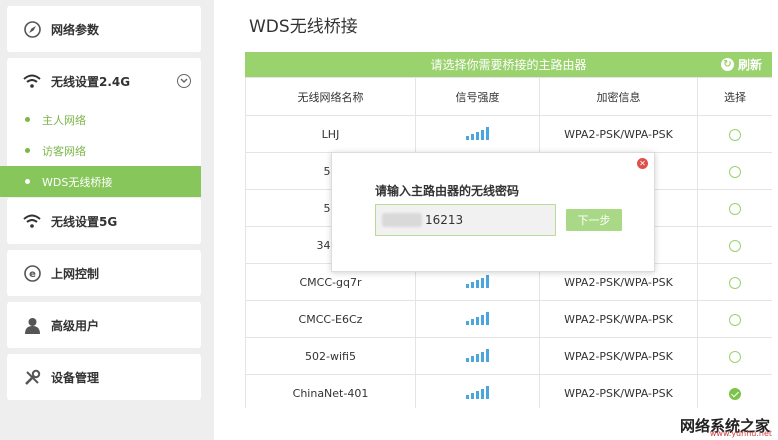  What do you see at coordinates (104, 150) in the screenshot?
I see `sidebar-item-guest-network: 访客网络` at bounding box center [104, 150].